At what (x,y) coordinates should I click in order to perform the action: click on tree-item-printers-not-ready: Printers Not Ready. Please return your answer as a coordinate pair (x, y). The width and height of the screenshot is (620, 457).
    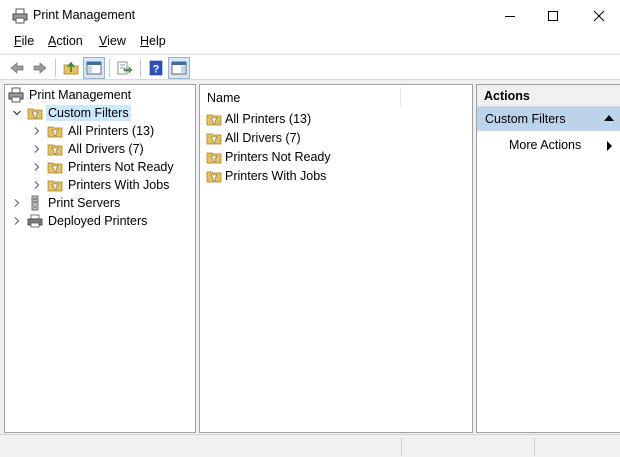
    Looking at the image, I should click on (111, 167).